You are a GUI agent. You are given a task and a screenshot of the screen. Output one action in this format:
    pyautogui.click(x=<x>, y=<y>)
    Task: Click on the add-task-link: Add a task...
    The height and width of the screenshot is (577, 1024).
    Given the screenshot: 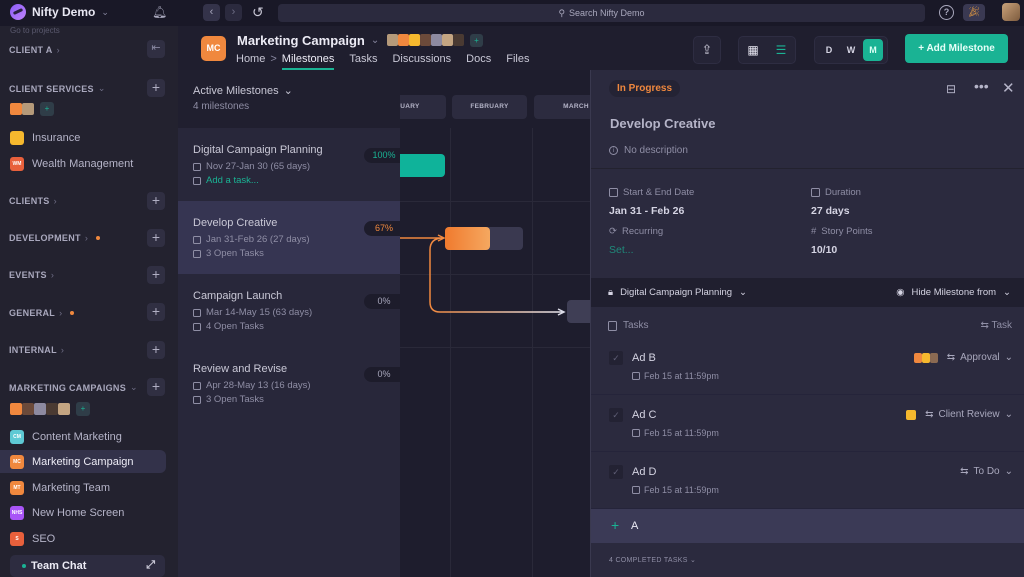 What is the action you would take?
    pyautogui.click(x=226, y=180)
    